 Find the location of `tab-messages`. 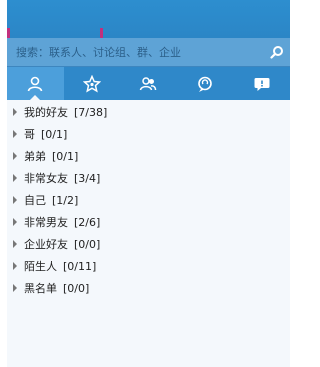

tab-messages is located at coordinates (261, 83).